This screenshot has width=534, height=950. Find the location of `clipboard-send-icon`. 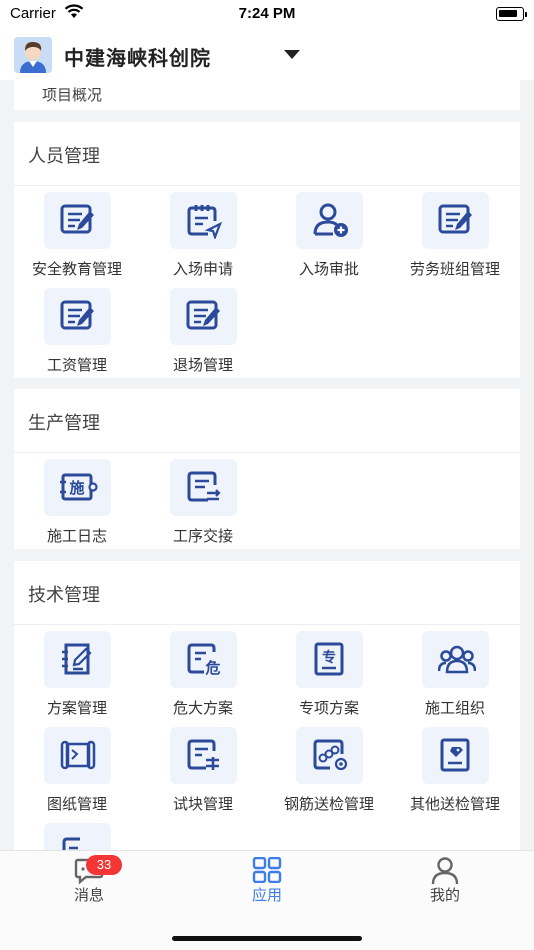

clipboard-send-icon is located at coordinates (203, 220).